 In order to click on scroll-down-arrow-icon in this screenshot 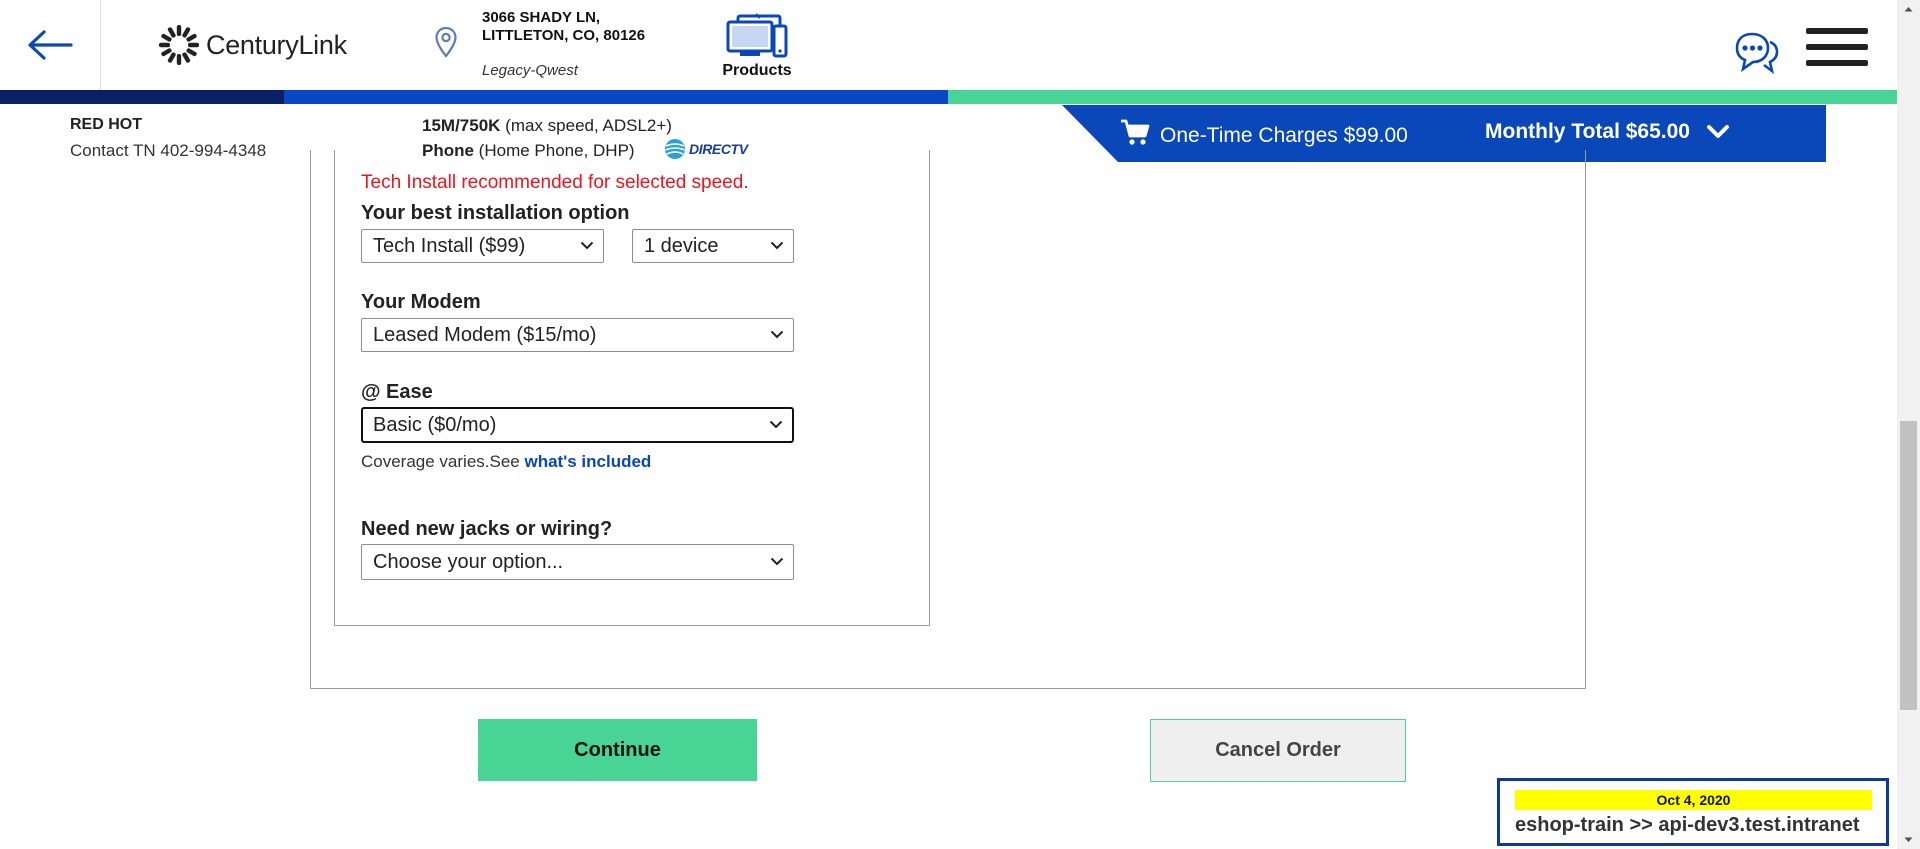, I will do `click(1908, 840)`.